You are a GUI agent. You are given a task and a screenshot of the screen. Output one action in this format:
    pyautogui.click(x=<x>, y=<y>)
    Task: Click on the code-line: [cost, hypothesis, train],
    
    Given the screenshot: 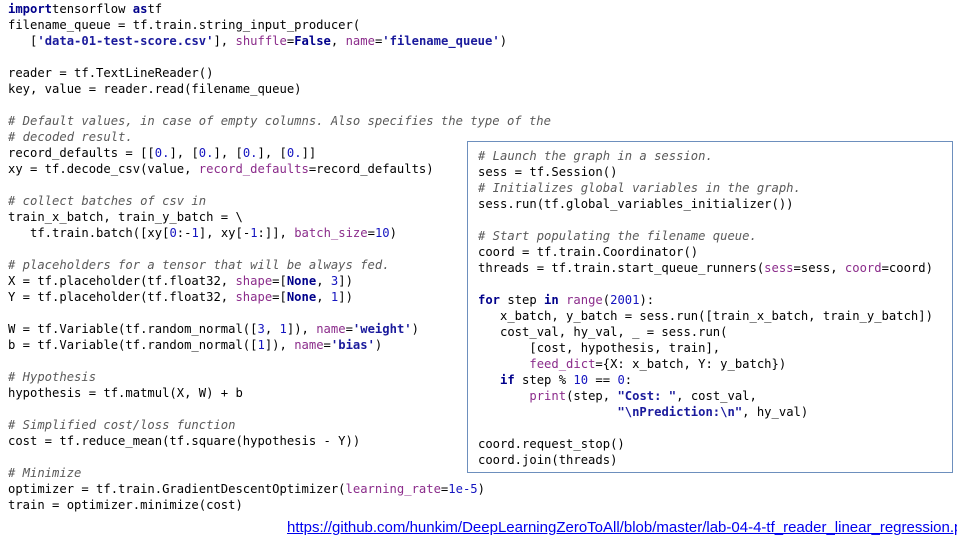 What is the action you would take?
    pyautogui.click(x=705, y=348)
    